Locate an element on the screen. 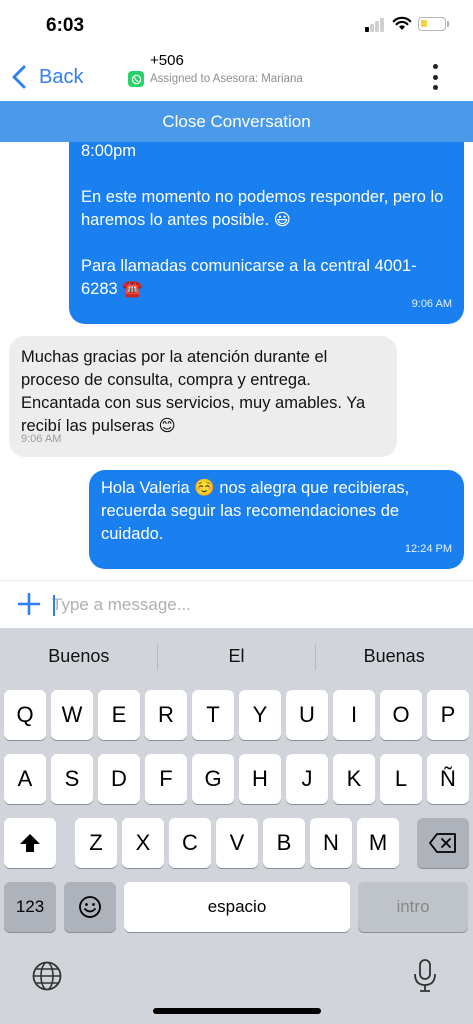 This screenshot has height=1024, width=473. key-n: N is located at coordinates (331, 843).